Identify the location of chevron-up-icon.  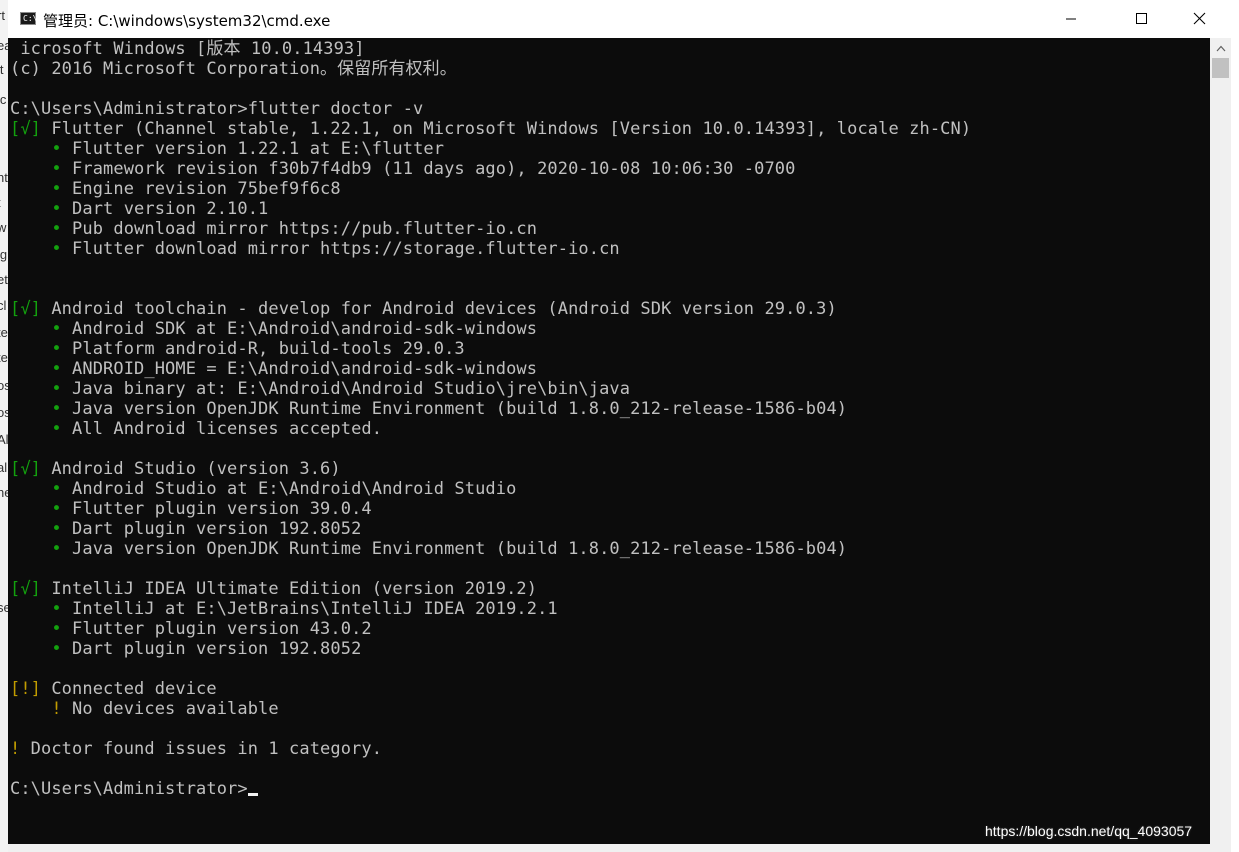
(1221, 48).